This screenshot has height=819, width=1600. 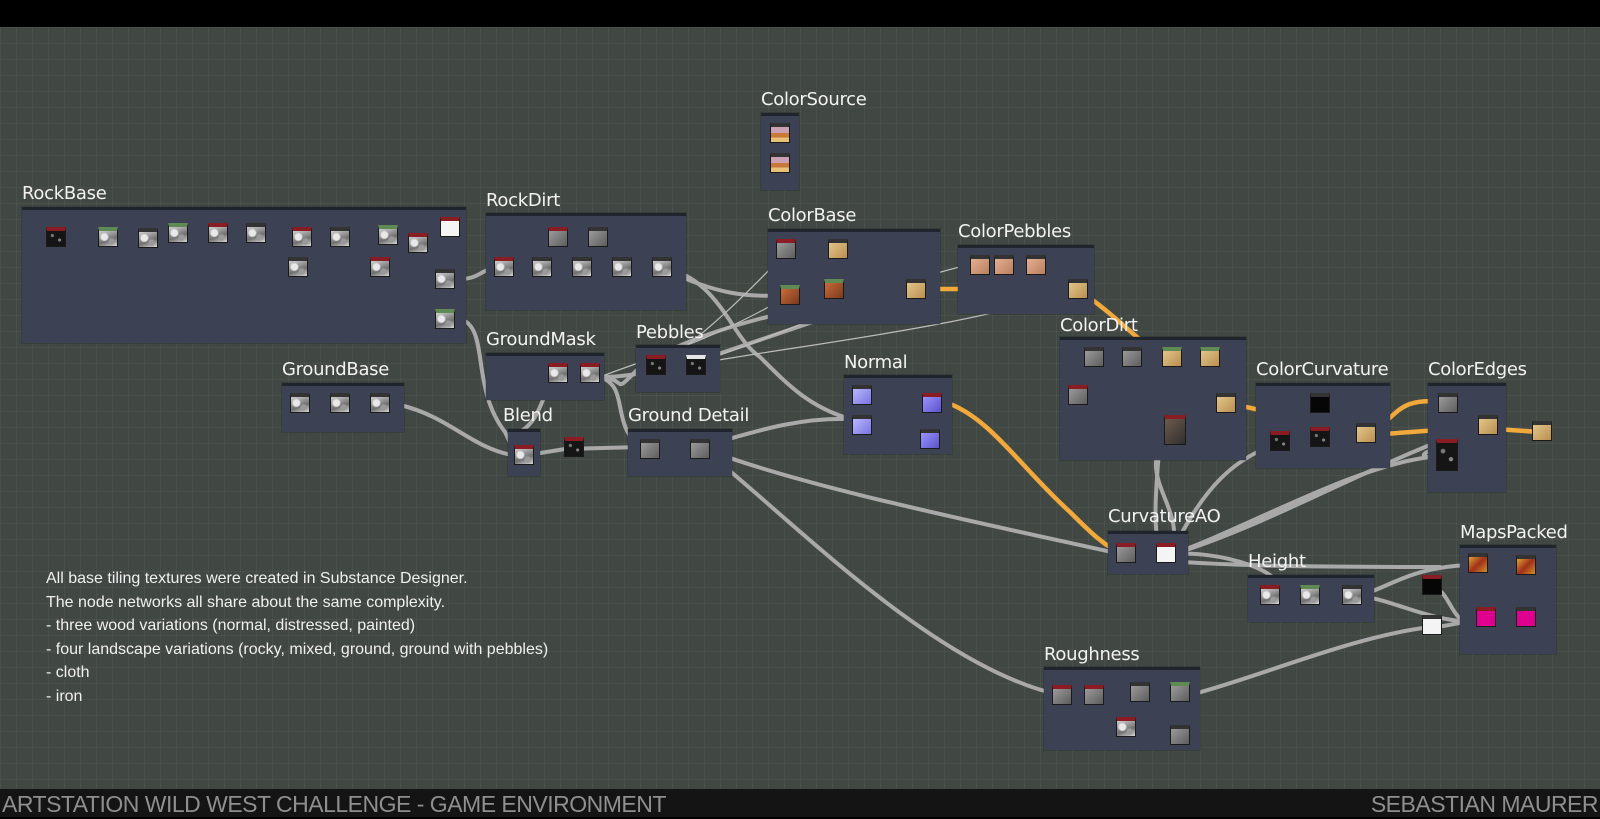 I want to click on frame-title-grounddetail: Ground Detail, so click(x=689, y=415).